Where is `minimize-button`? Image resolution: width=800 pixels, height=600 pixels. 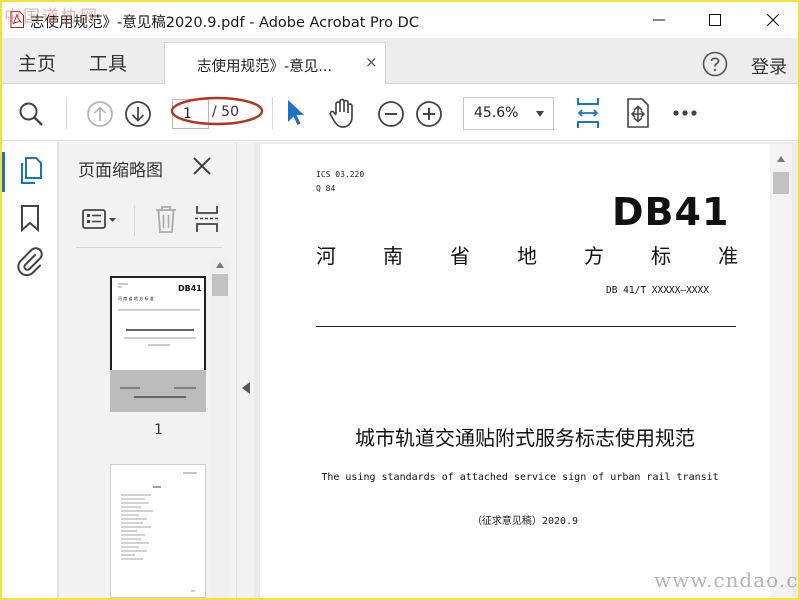
minimize-button is located at coordinates (659, 20).